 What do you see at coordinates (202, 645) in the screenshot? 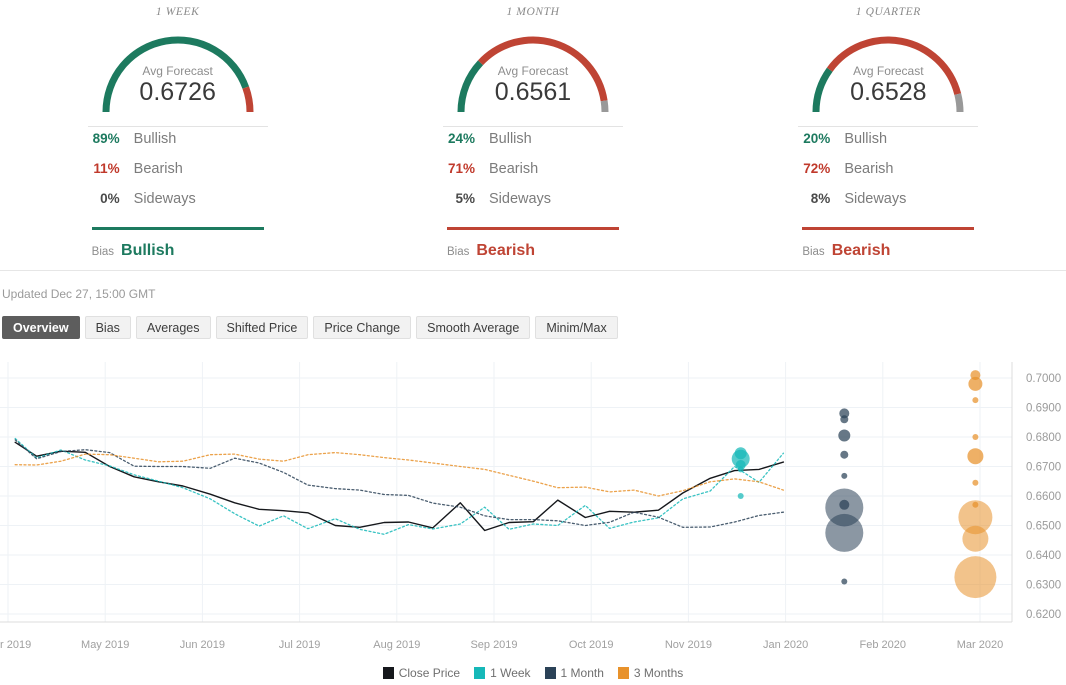
I see `x-axis-tick-label: Jun 2019` at bounding box center [202, 645].